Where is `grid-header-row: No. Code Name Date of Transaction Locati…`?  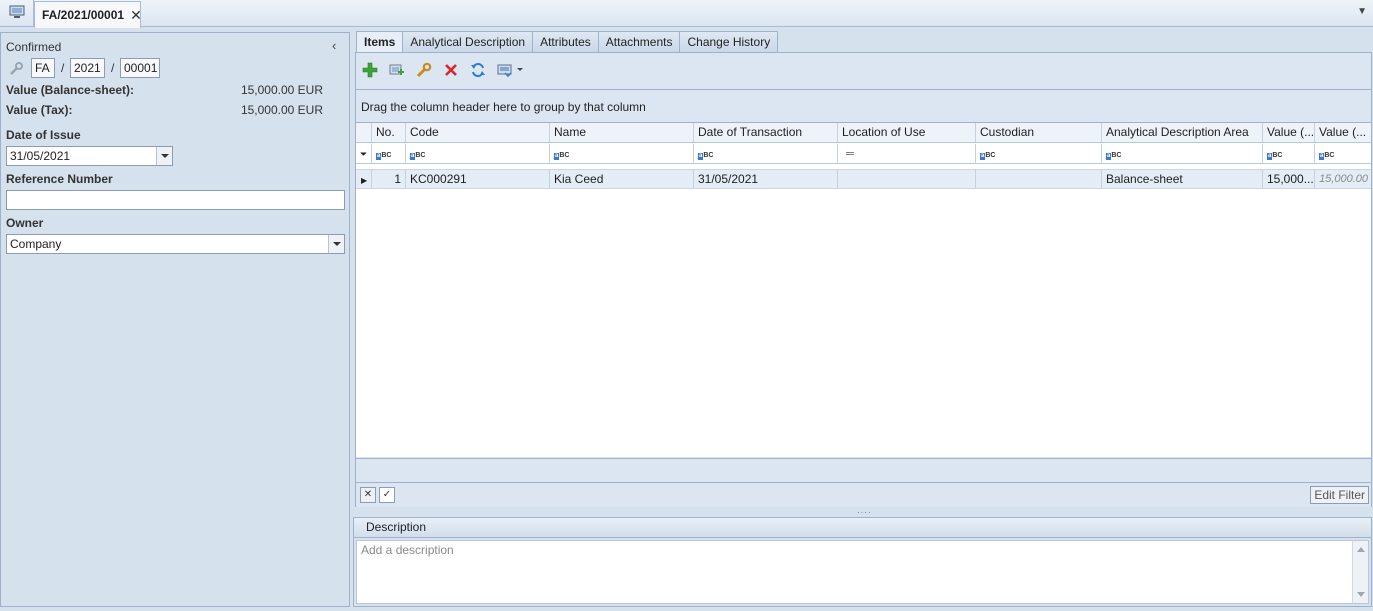 grid-header-row: No. Code Name Date of Transaction Locati… is located at coordinates (863, 133).